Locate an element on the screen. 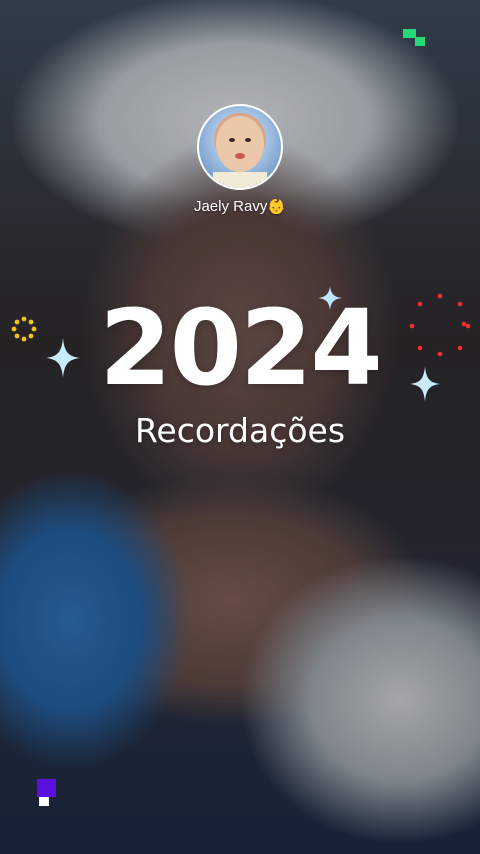 This screenshot has width=480, height=854. baby-face-icon is located at coordinates (240, 152).